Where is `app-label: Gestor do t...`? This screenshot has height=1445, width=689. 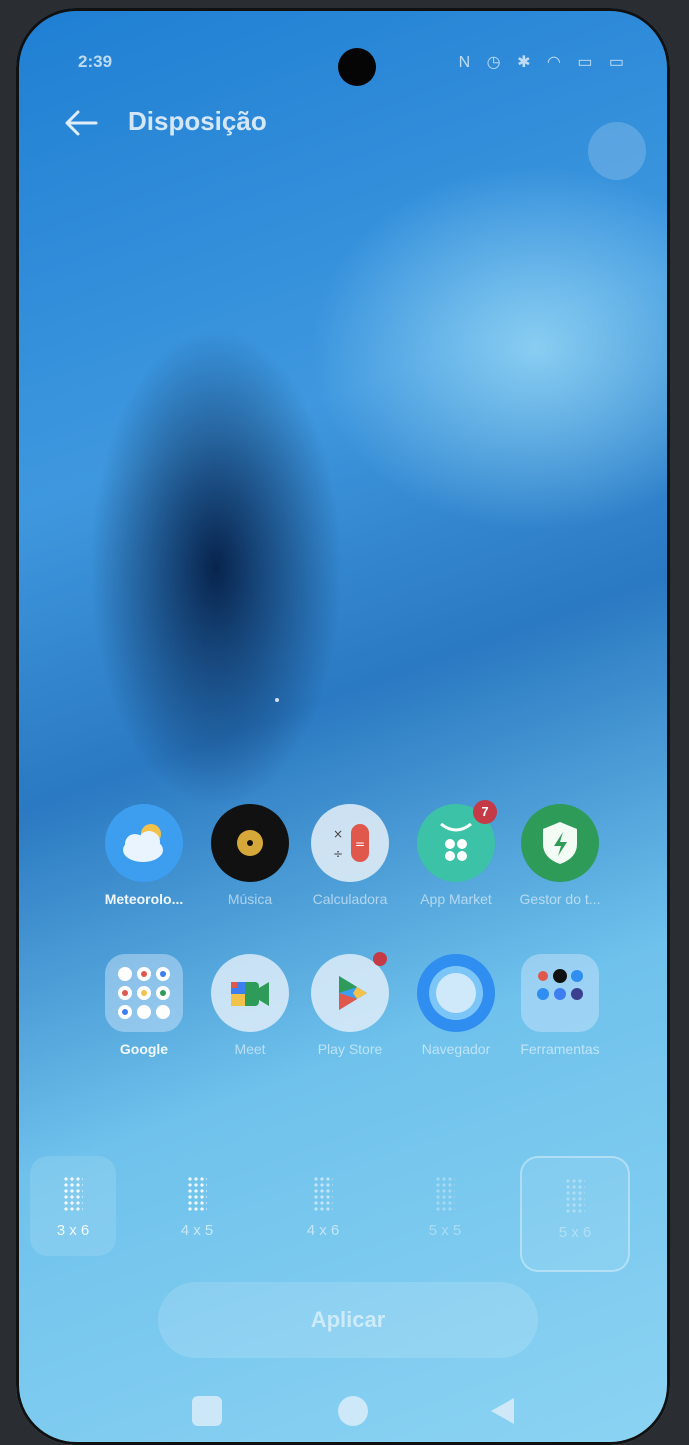 app-label: Gestor do t... is located at coordinates (560, 899).